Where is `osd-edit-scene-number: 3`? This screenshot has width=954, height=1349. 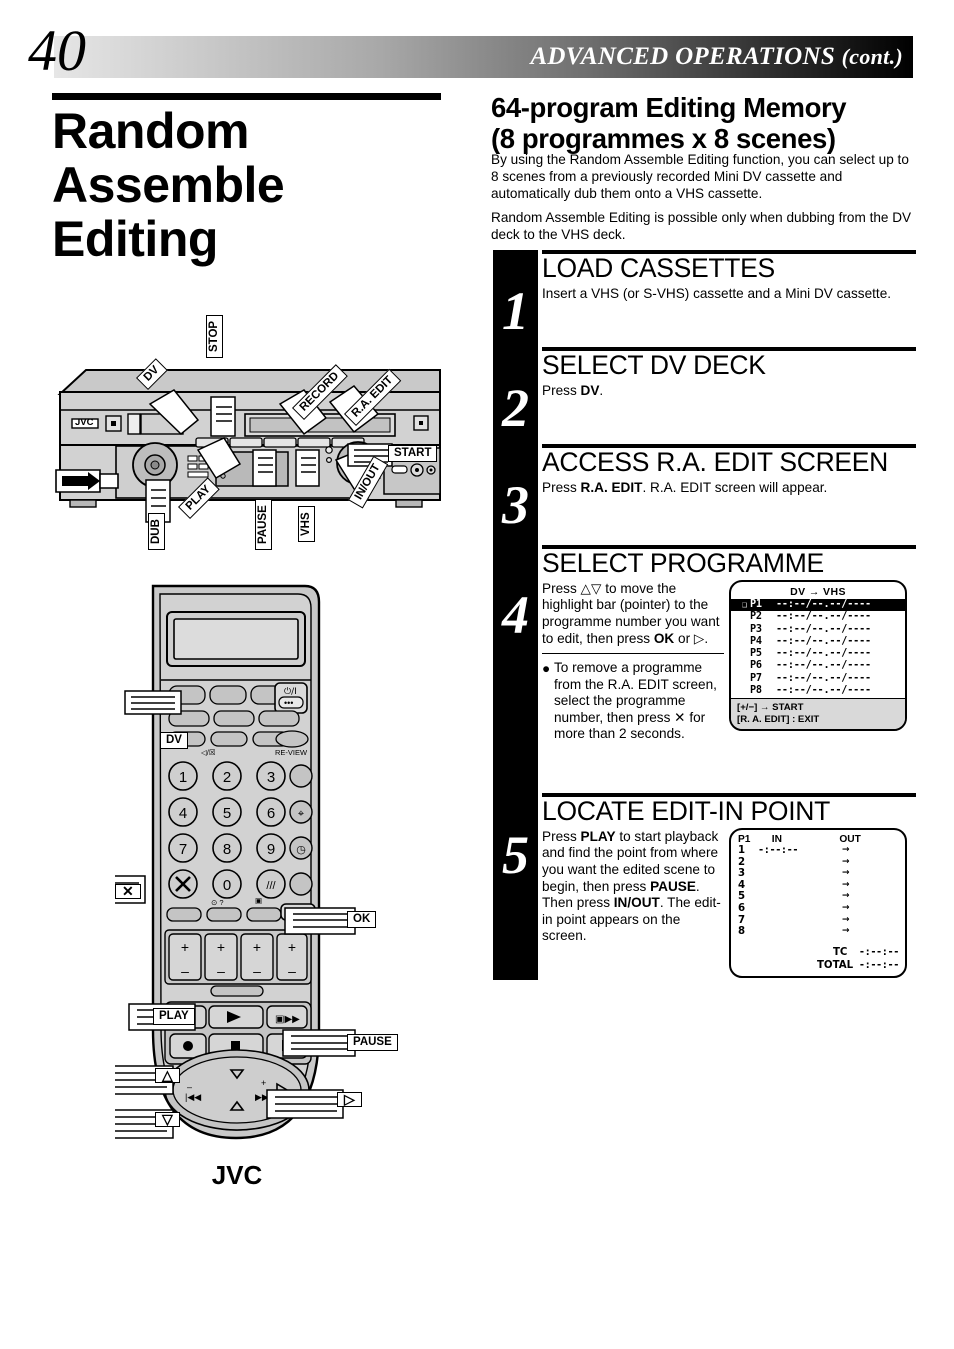
osd-edit-scene-number: 3 is located at coordinates (742, 874).